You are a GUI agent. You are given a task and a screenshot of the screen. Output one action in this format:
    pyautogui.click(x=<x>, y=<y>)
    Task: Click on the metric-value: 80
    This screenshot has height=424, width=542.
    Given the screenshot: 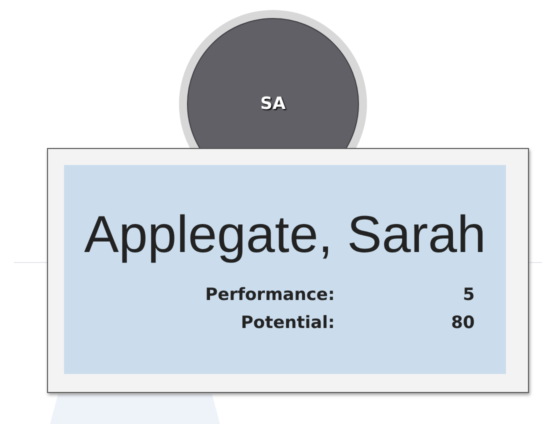 What is the action you would take?
    pyautogui.click(x=462, y=323)
    